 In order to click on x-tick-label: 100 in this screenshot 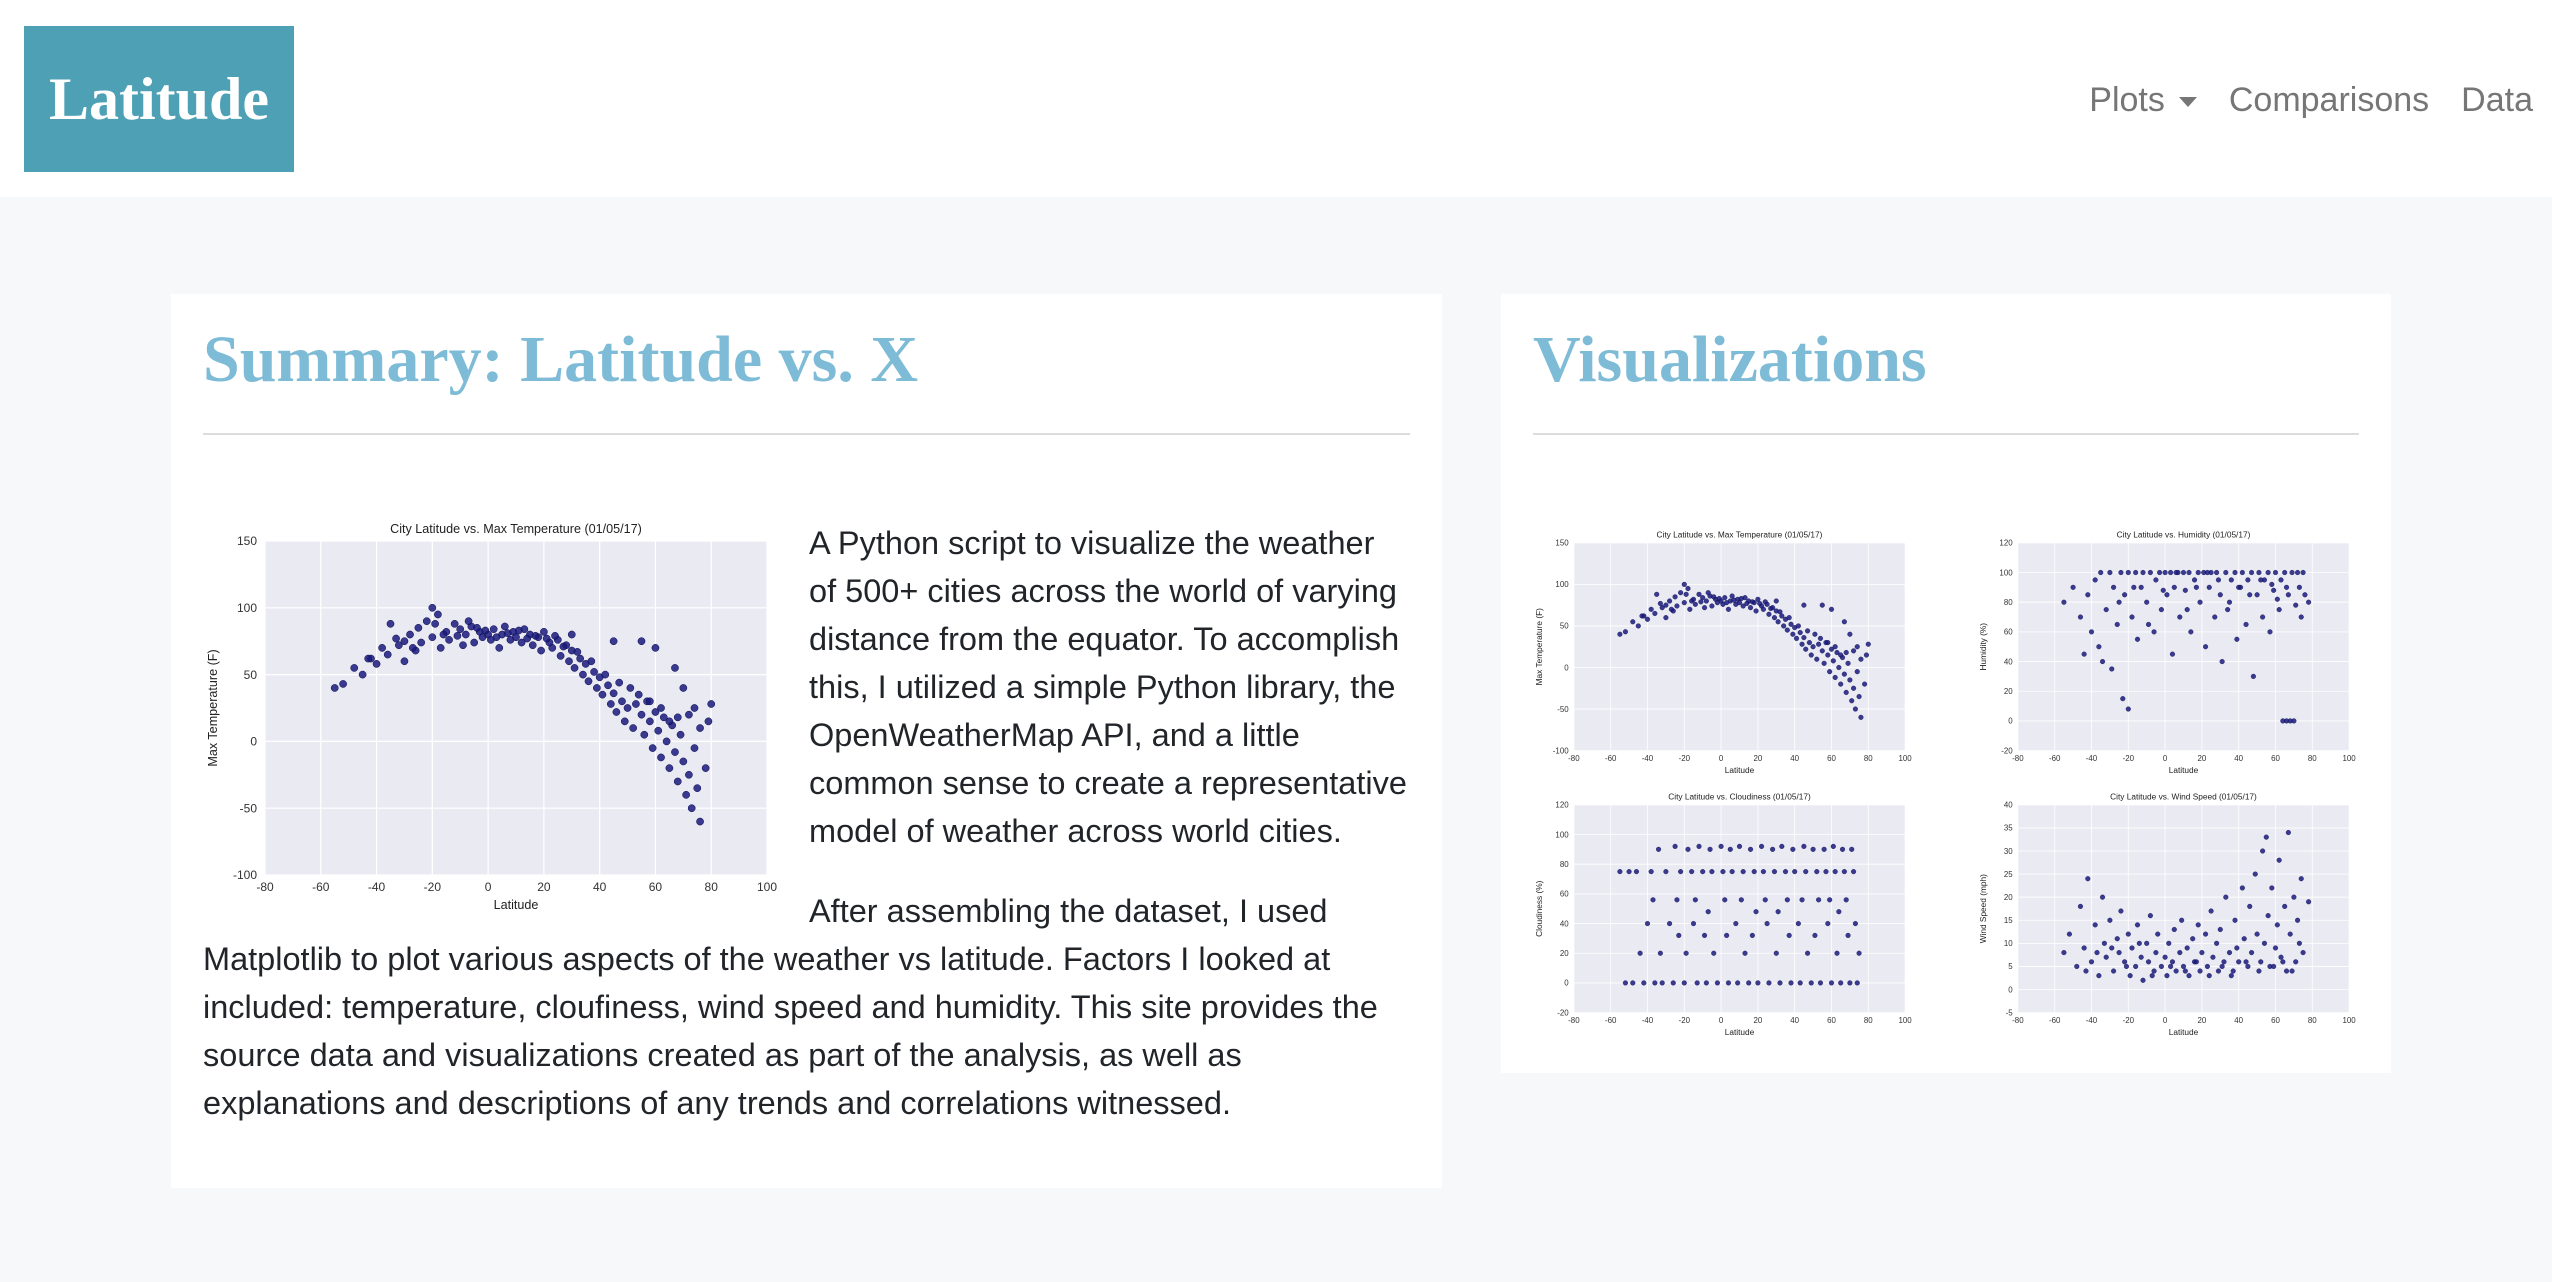, I will do `click(2349, 1020)`.